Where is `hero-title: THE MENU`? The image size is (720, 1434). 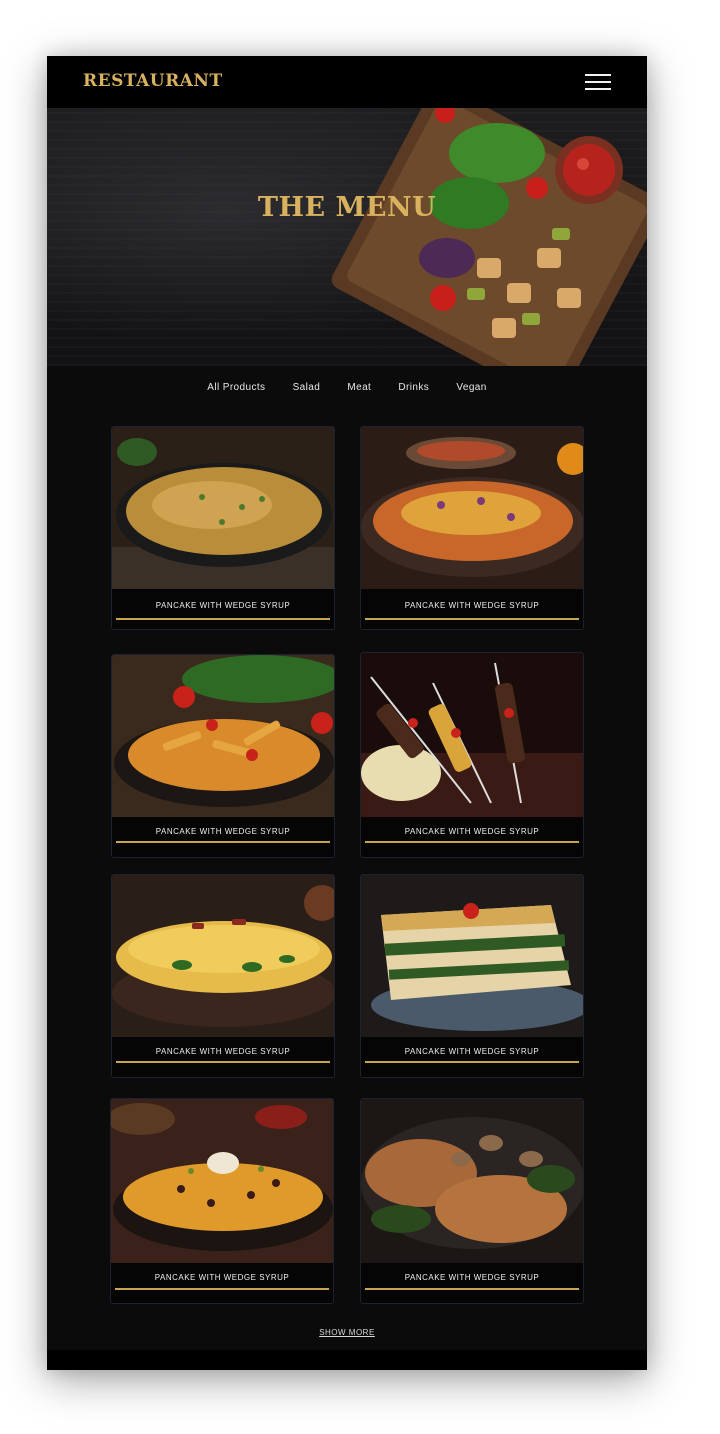
hero-title: THE MENU is located at coordinates (347, 207).